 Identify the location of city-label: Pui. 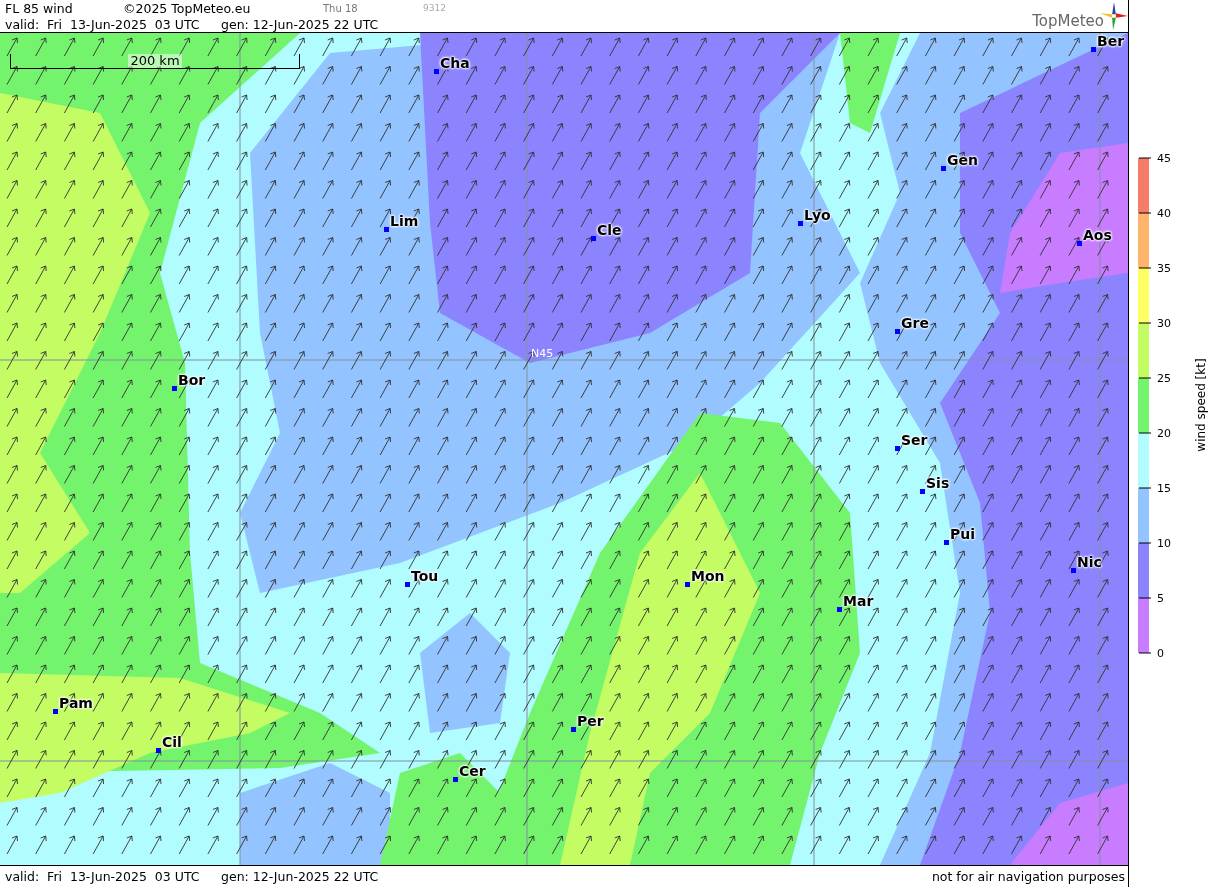
(963, 534).